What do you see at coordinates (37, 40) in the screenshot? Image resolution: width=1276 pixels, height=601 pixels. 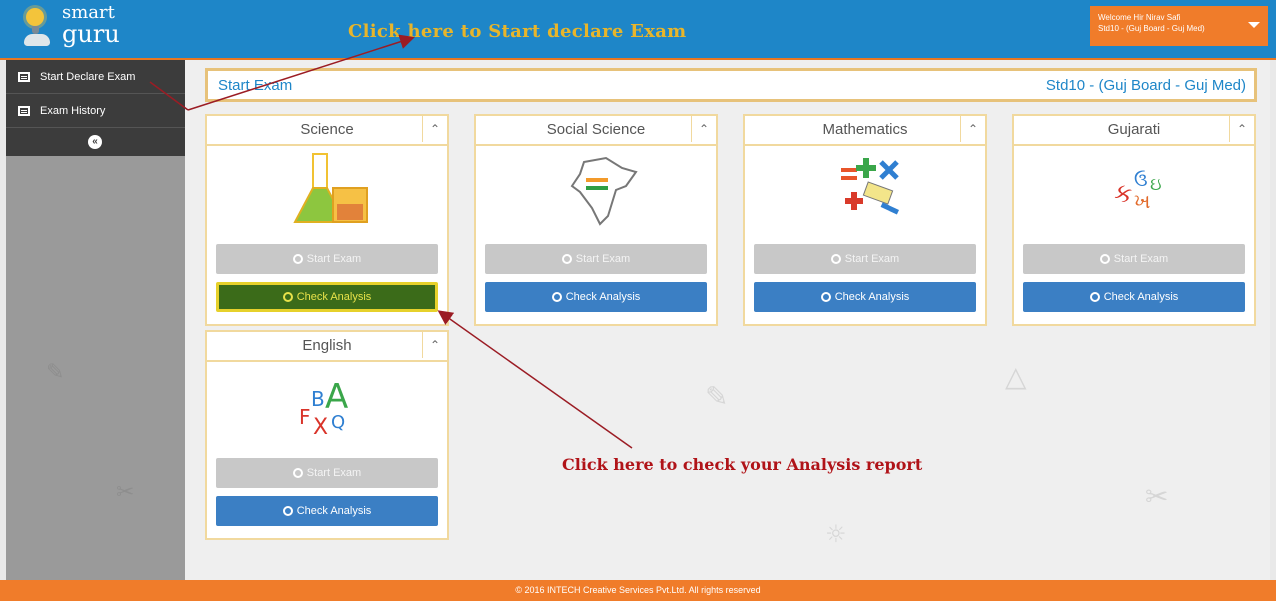 I see `hand-icon` at bounding box center [37, 40].